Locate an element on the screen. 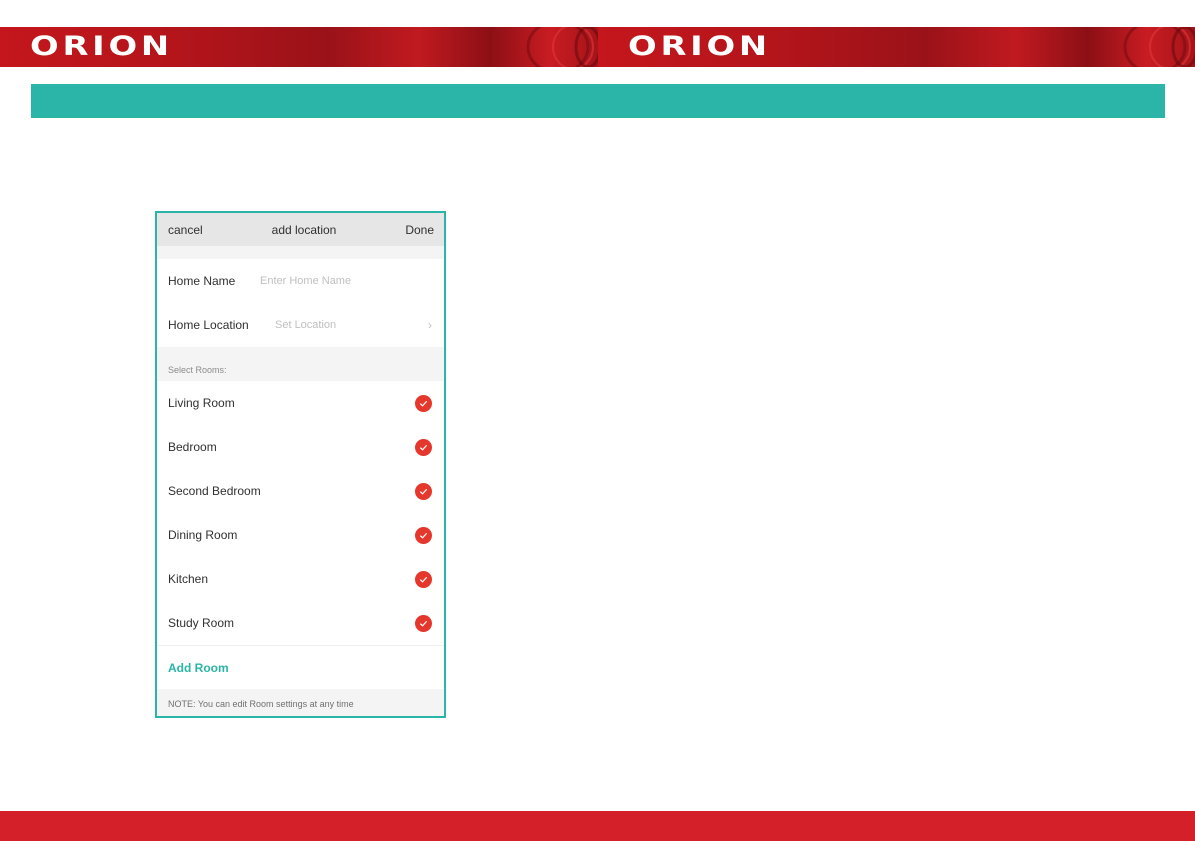 This screenshot has height=841, width=1195. room-item-kitchen: Kitchen is located at coordinates (300, 579).